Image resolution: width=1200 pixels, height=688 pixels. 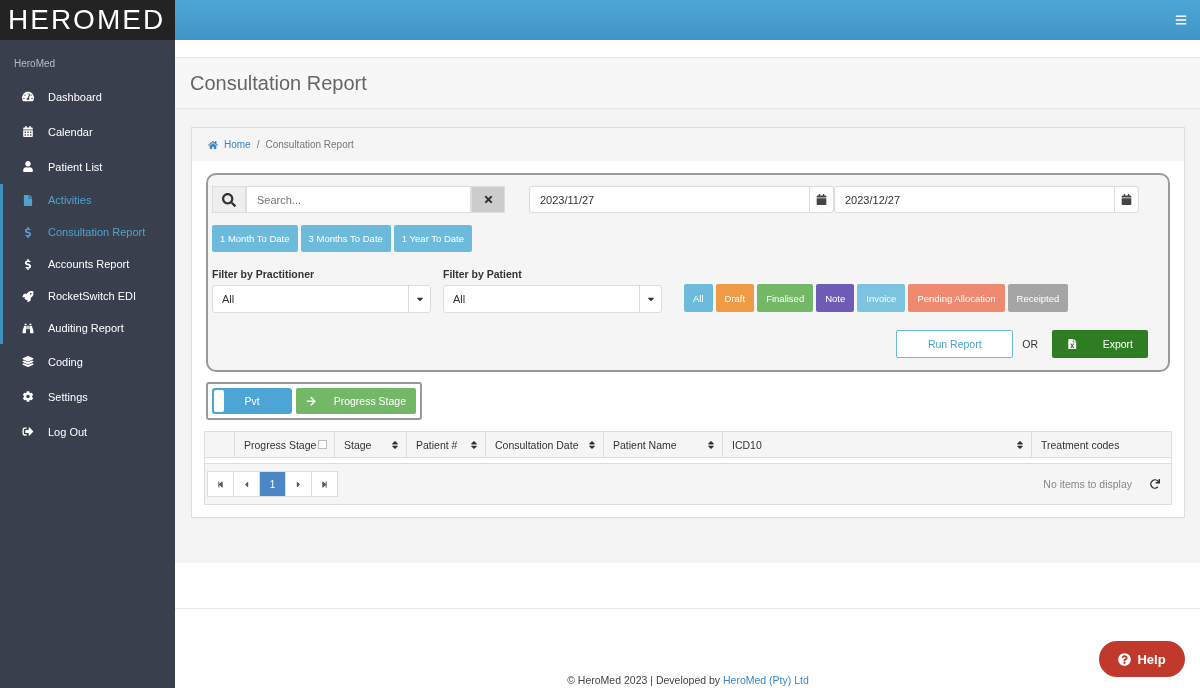 What do you see at coordinates (284, 444) in the screenshot?
I see `column-header: Progress Stage` at bounding box center [284, 444].